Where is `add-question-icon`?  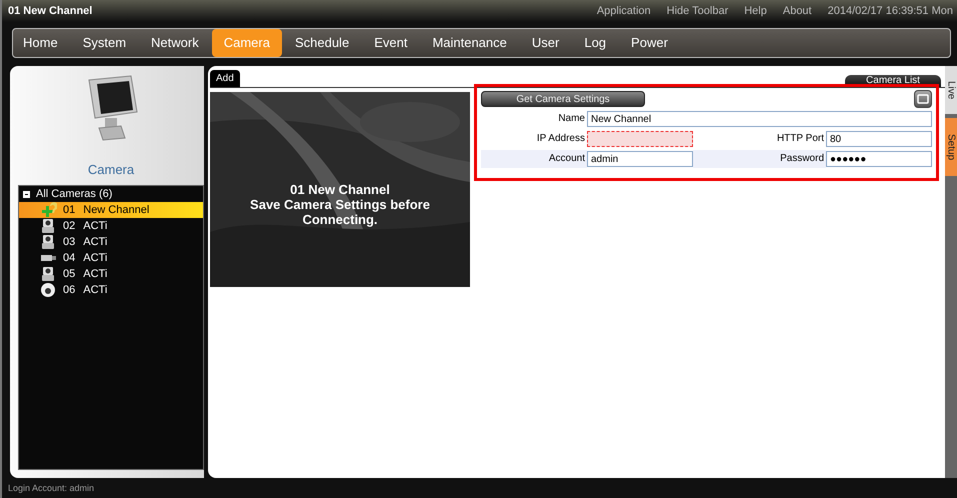 add-question-icon is located at coordinates (48, 210).